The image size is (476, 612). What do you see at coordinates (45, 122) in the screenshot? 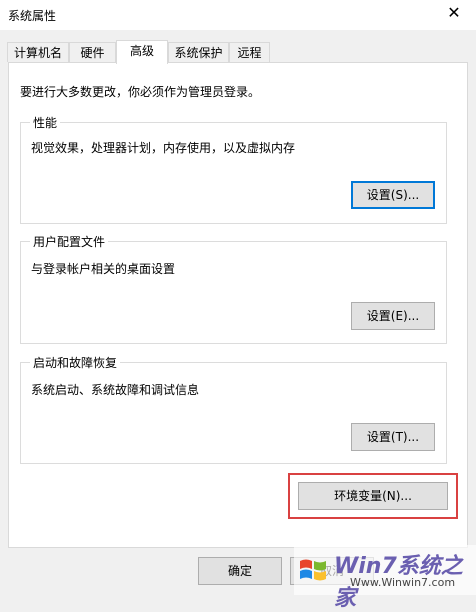
I see `performance-group-title: 性能` at bounding box center [45, 122].